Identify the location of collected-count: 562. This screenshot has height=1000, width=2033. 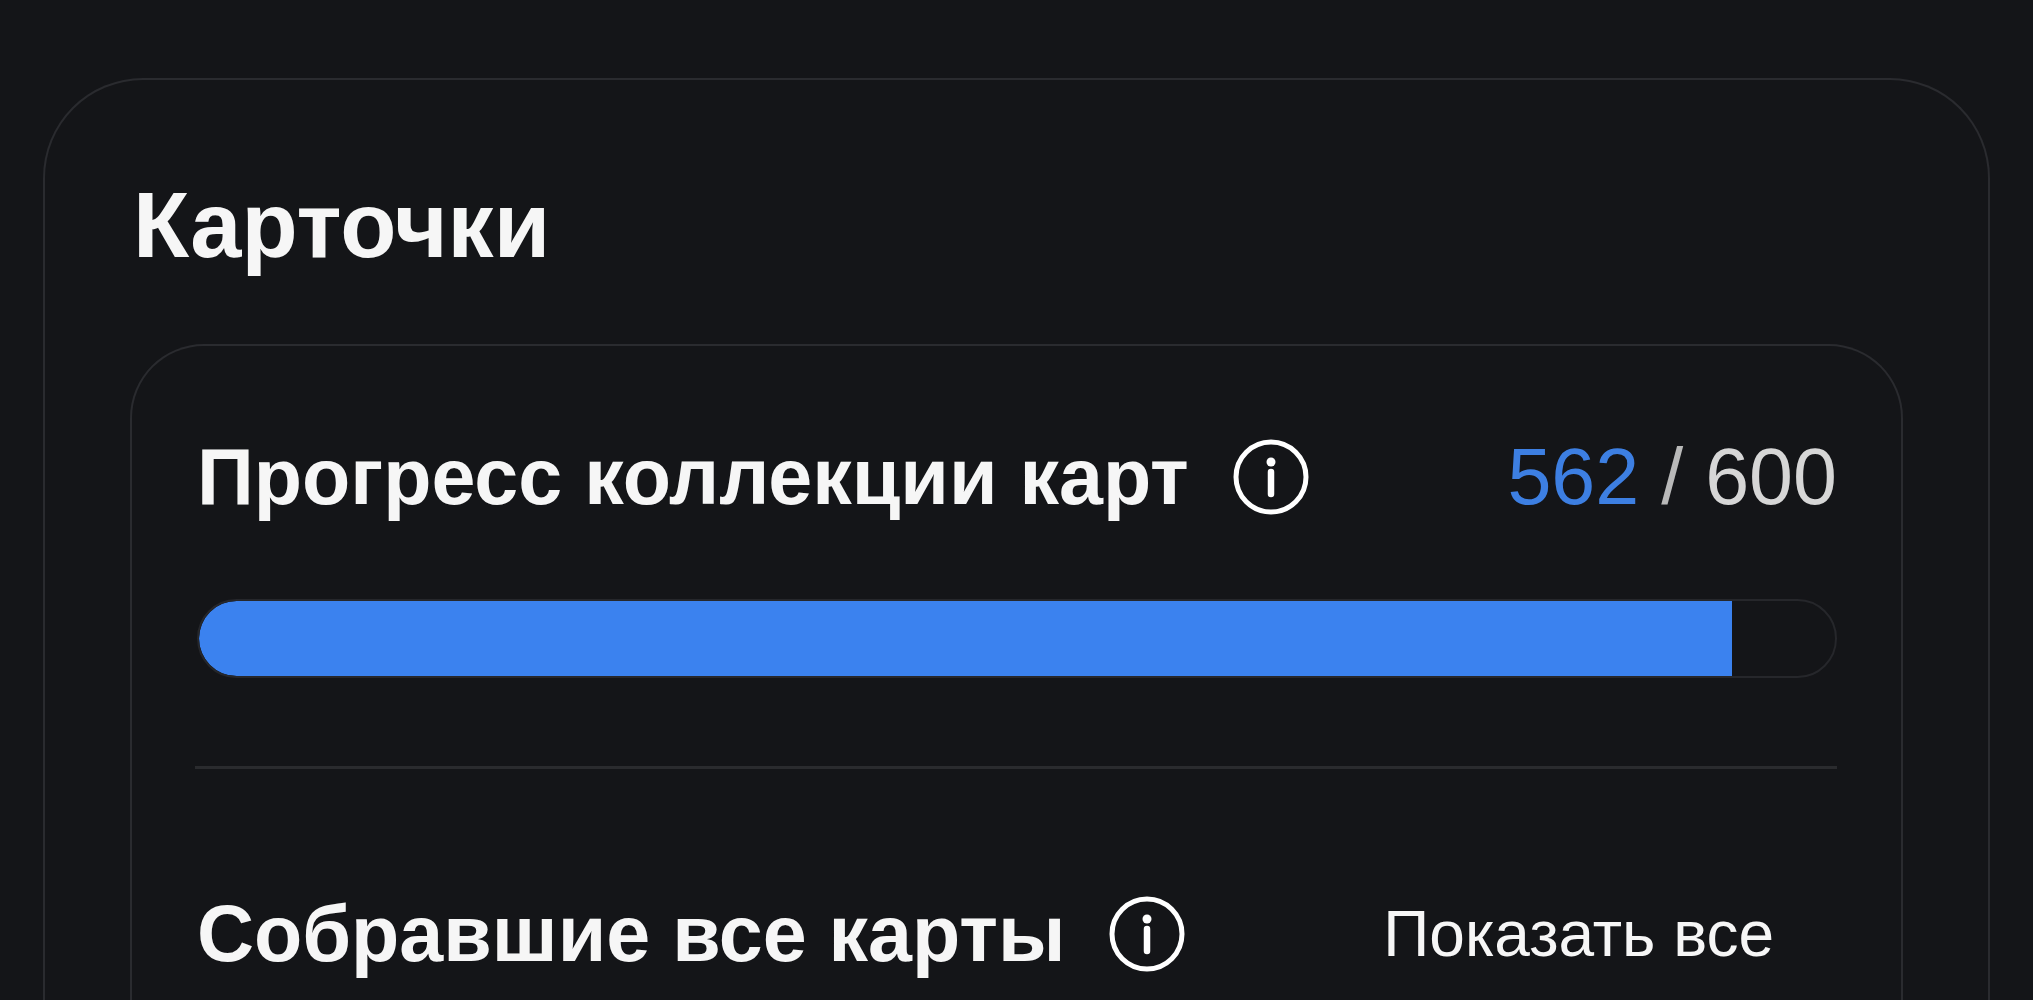
(1573, 477).